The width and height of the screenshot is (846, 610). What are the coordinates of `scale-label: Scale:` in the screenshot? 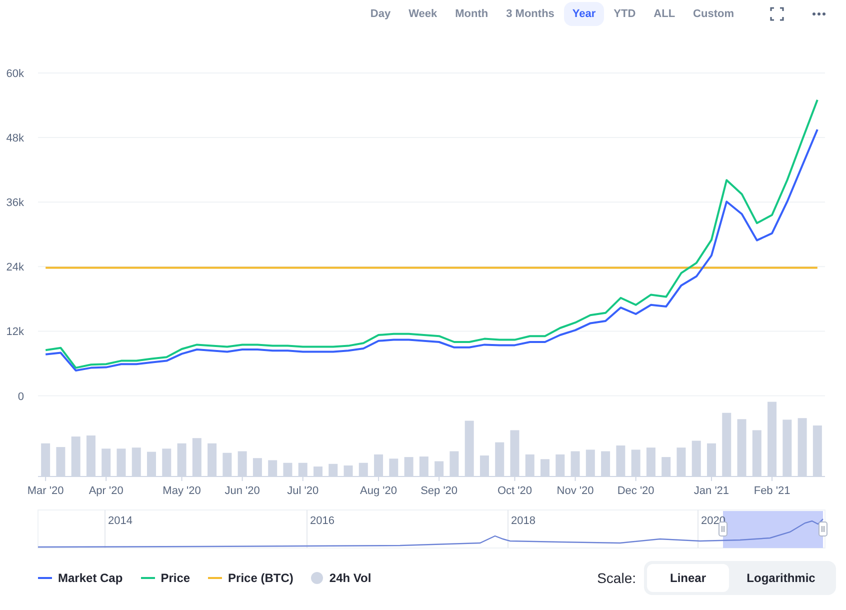 It's located at (616, 578).